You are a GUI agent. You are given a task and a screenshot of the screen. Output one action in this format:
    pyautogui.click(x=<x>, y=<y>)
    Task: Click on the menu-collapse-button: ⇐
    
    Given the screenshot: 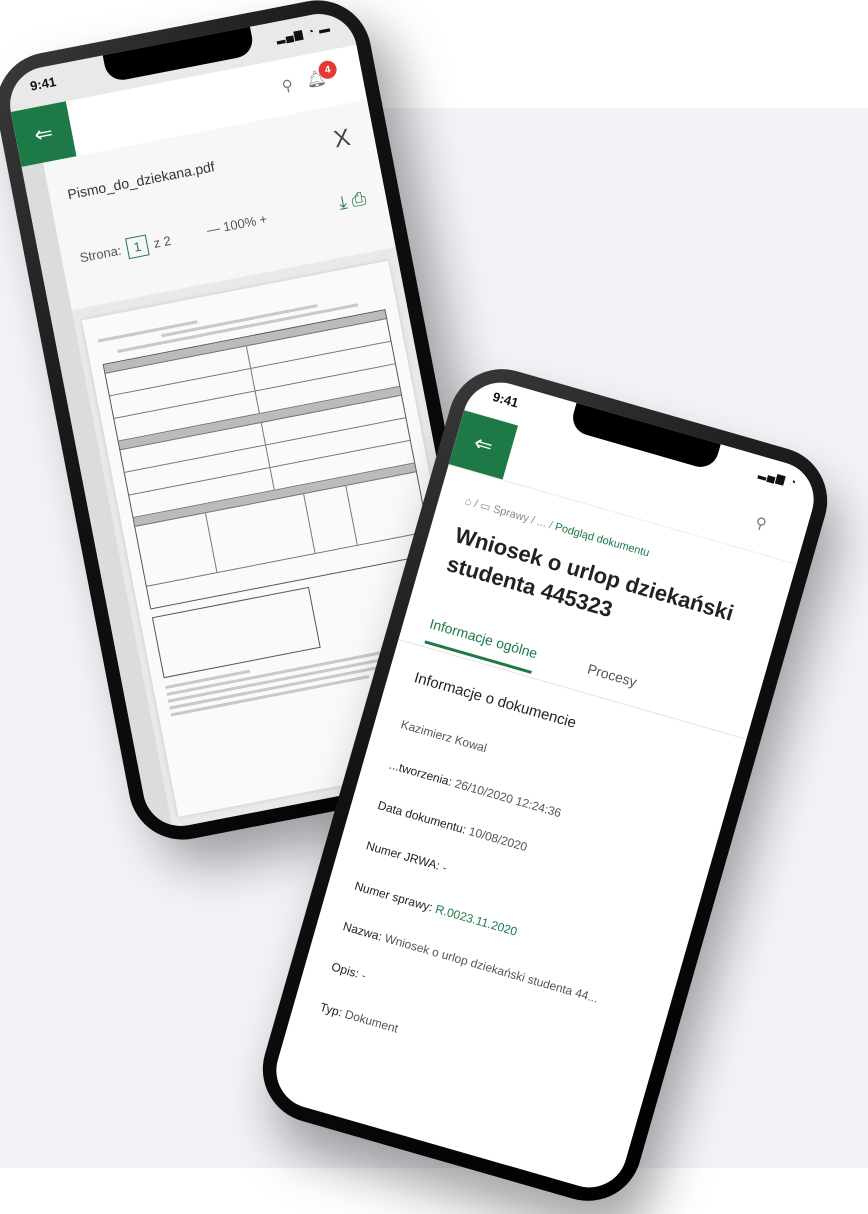 What is the action you would take?
    pyautogui.click(x=483, y=445)
    